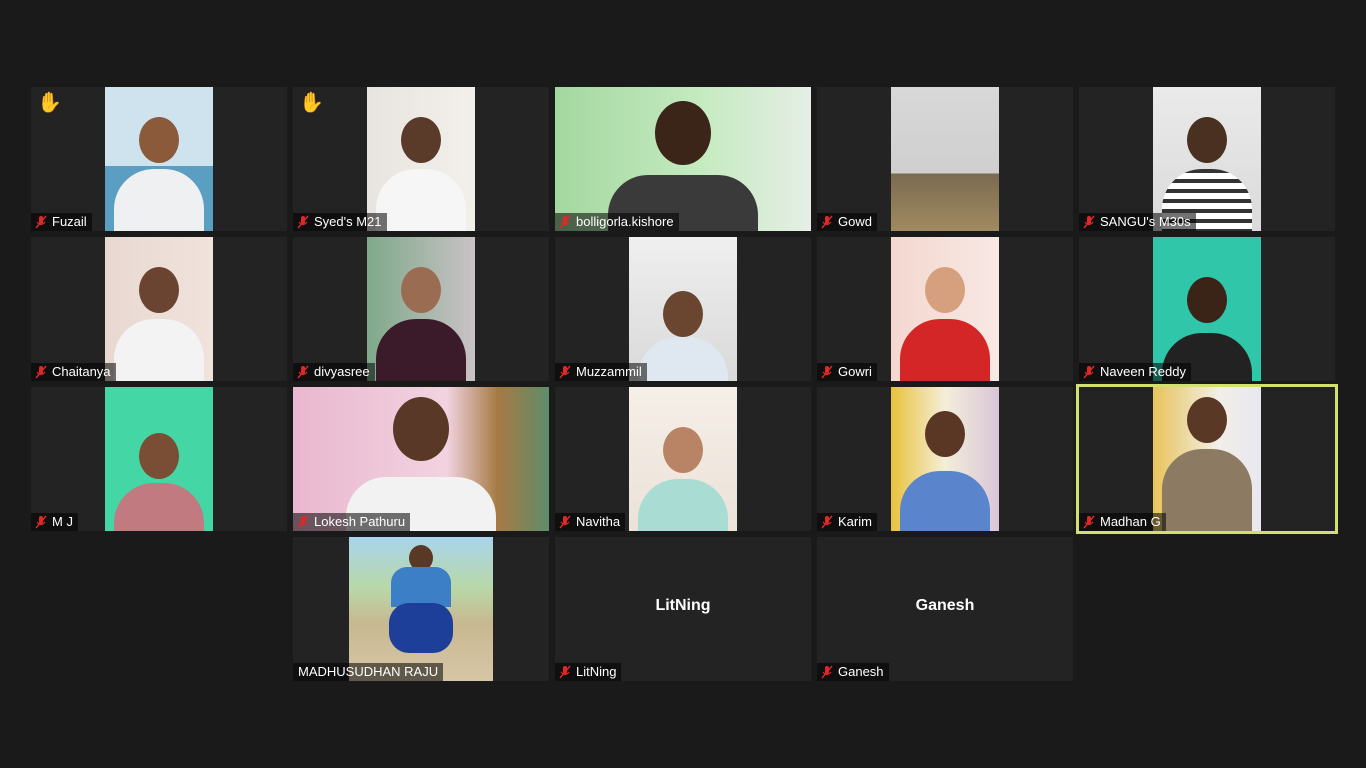 Image resolution: width=1366 pixels, height=768 pixels. What do you see at coordinates (847, 372) in the screenshot?
I see `participant-name-label: Gowri` at bounding box center [847, 372].